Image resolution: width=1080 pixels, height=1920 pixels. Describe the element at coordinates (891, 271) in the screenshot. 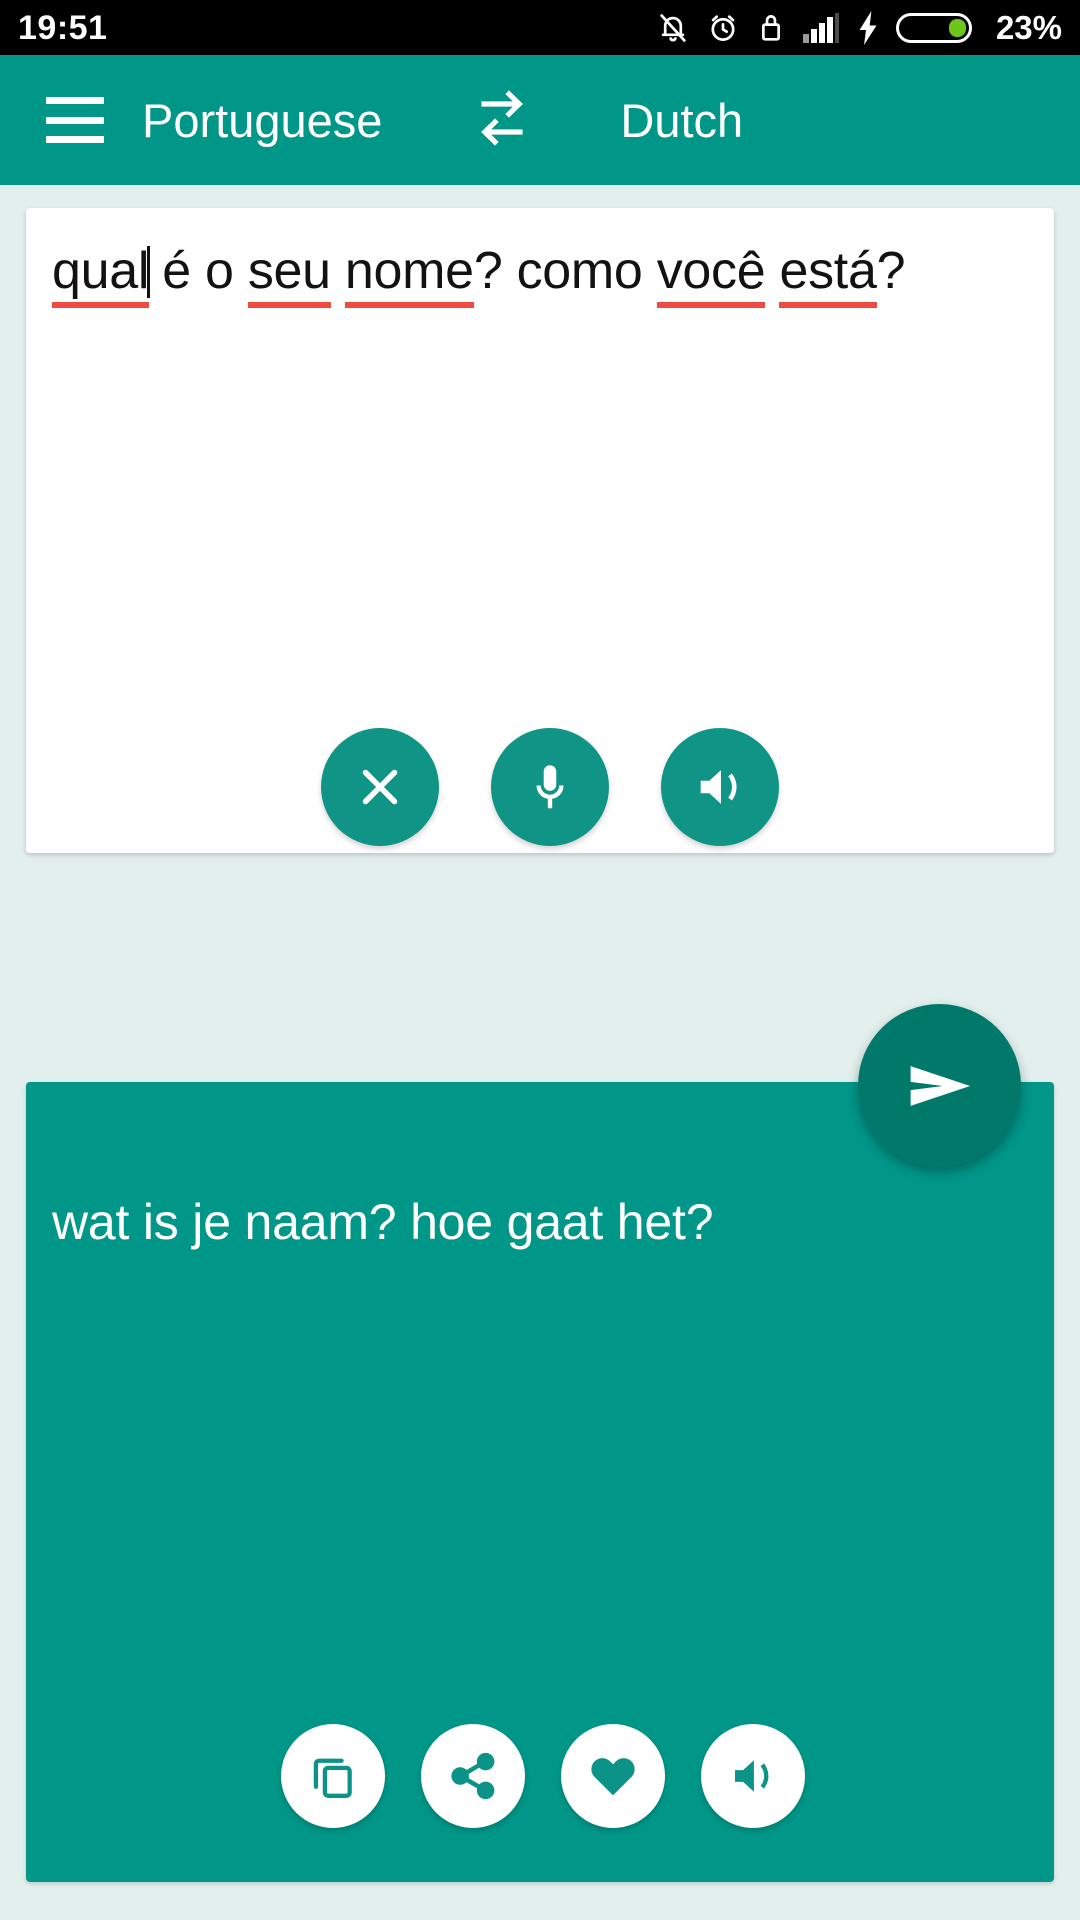

I see `source-word: ?` at that location.